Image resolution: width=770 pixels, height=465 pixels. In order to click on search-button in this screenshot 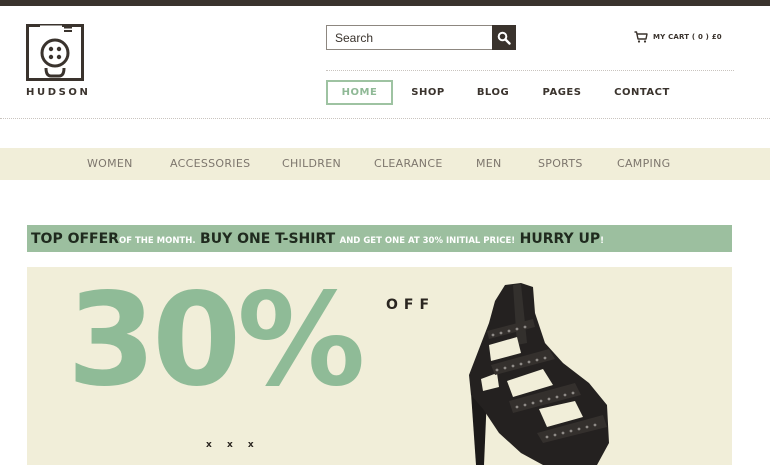, I will do `click(504, 37)`.